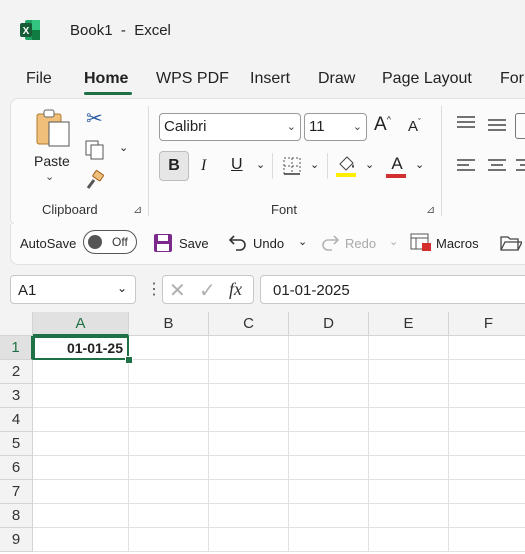 This screenshot has height=554, width=525. Describe the element at coordinates (419, 164) in the screenshot. I see `font-color-chevron-down-icon: ⌄` at that location.